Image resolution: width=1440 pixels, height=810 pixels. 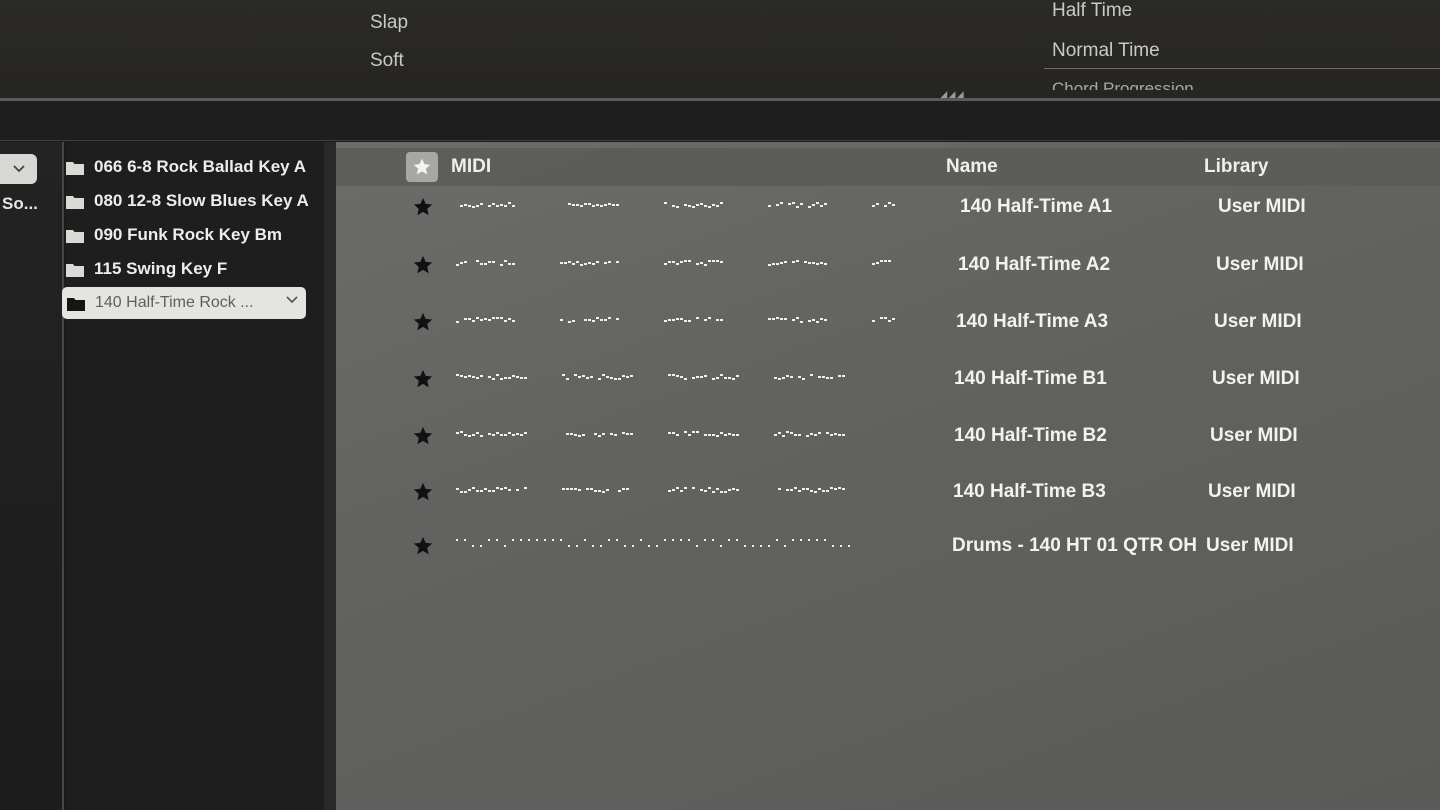 I want to click on midi-name: 140 Half-Time B2, so click(x=1030, y=435).